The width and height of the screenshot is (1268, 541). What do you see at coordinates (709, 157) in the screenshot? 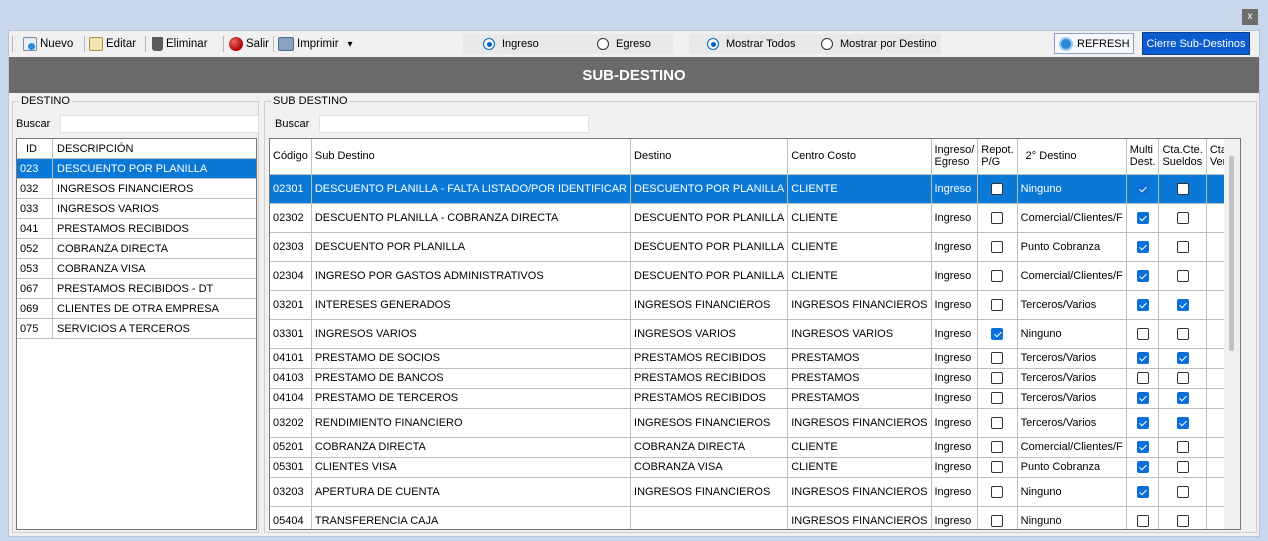
I see `header-destino: Destino` at bounding box center [709, 157].